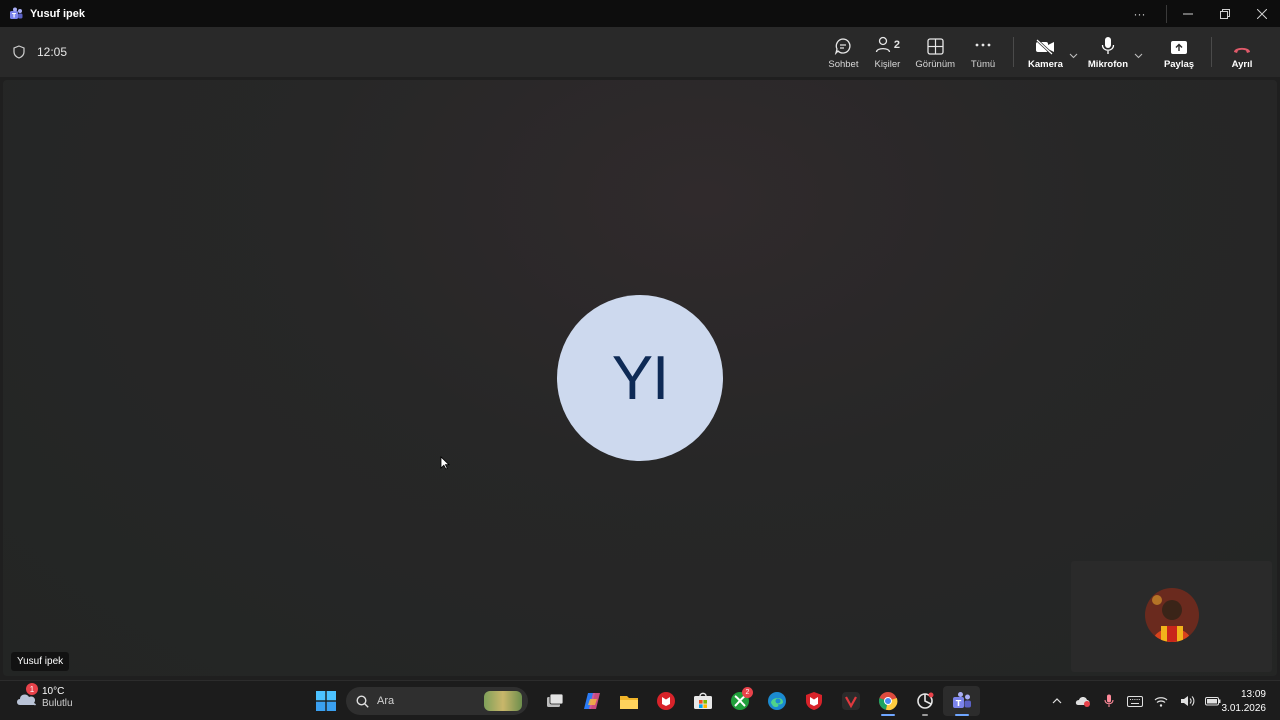 This screenshot has width=1280, height=720. Describe the element at coordinates (19, 52) in the screenshot. I see `shield-icon` at that location.